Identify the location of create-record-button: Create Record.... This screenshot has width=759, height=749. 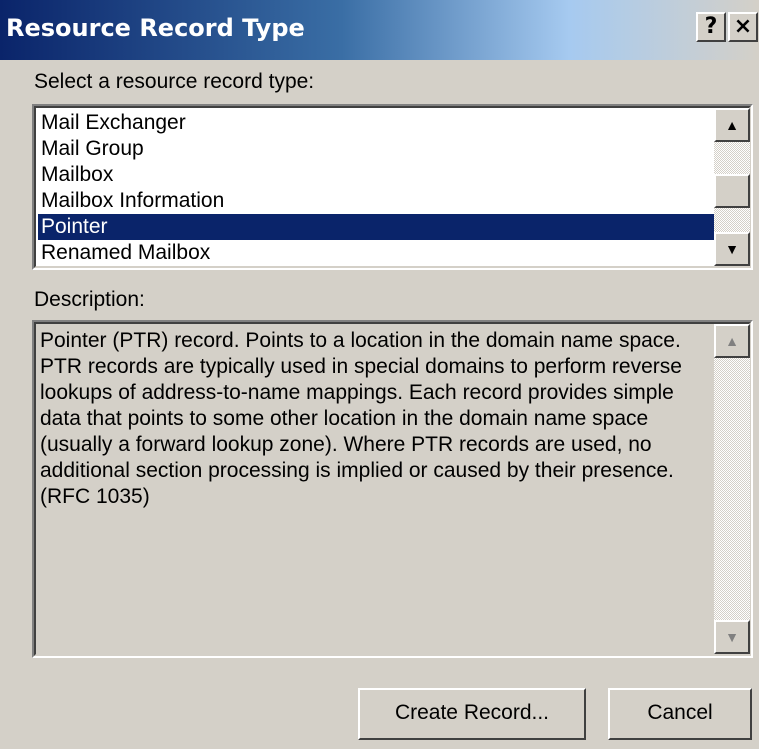
(472, 714).